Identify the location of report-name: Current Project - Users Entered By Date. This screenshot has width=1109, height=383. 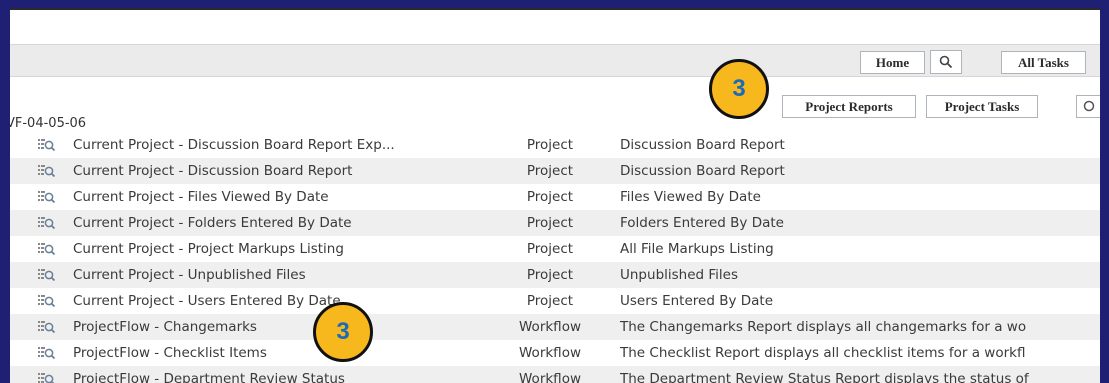
(207, 301).